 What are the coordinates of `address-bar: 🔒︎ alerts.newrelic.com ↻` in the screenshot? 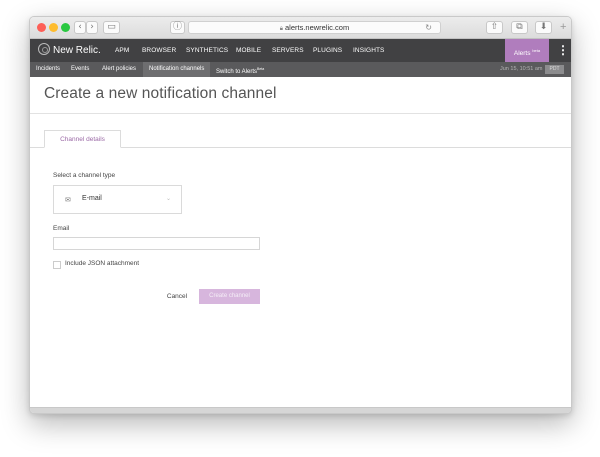 It's located at (314, 27).